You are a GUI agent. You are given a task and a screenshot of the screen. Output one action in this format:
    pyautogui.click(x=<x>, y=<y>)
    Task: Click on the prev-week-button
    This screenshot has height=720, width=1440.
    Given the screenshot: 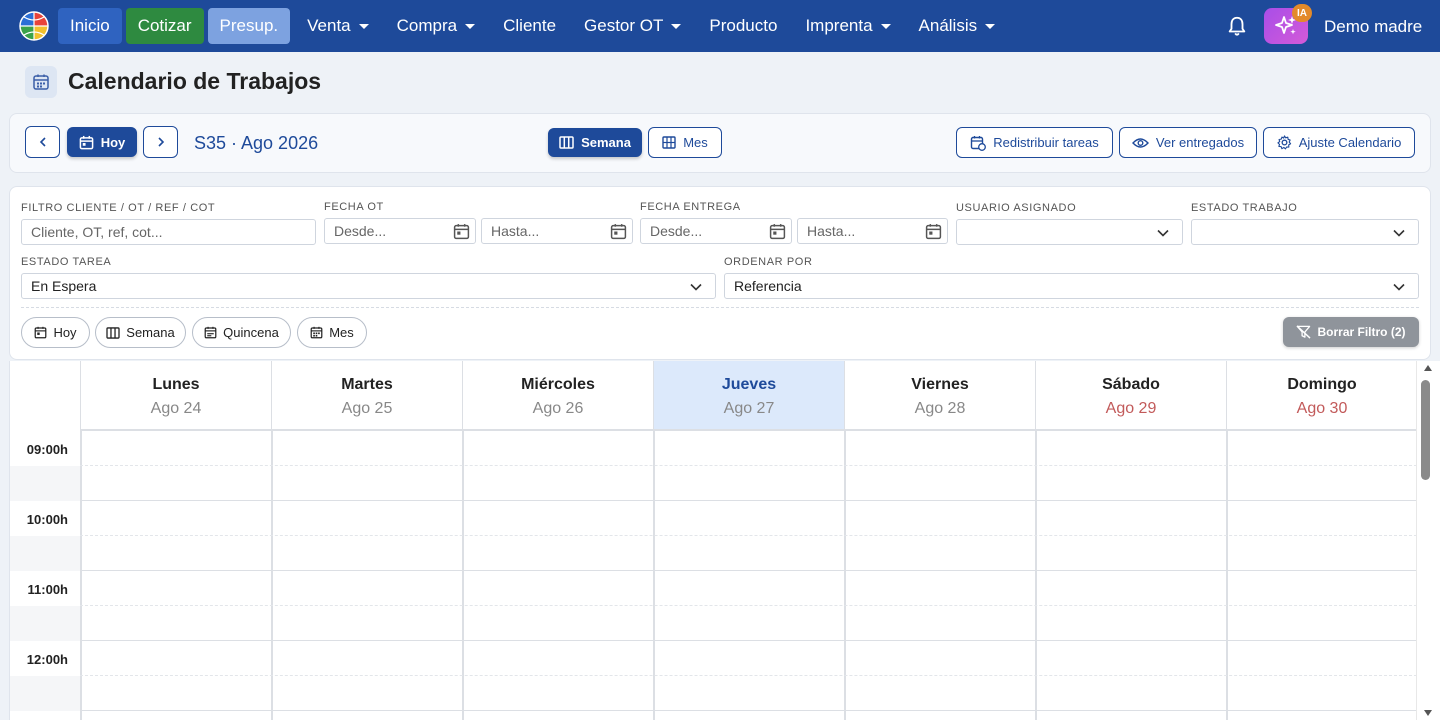 What is the action you would take?
    pyautogui.click(x=42, y=142)
    